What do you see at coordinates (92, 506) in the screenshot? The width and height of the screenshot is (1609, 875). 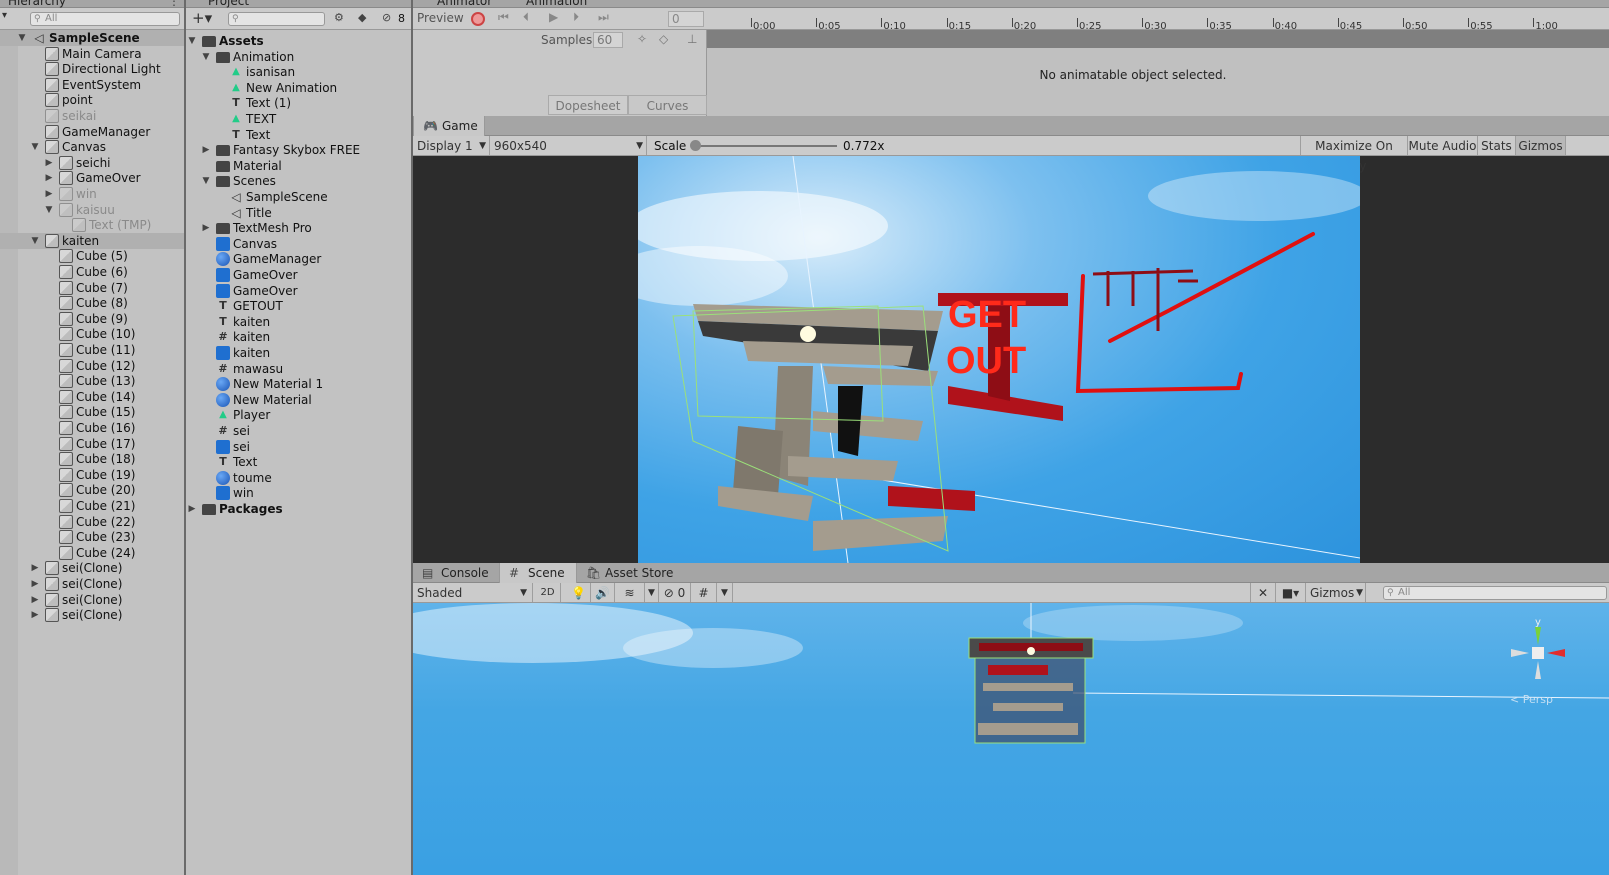 I see `hierarchy-row: Cube (21)` at bounding box center [92, 506].